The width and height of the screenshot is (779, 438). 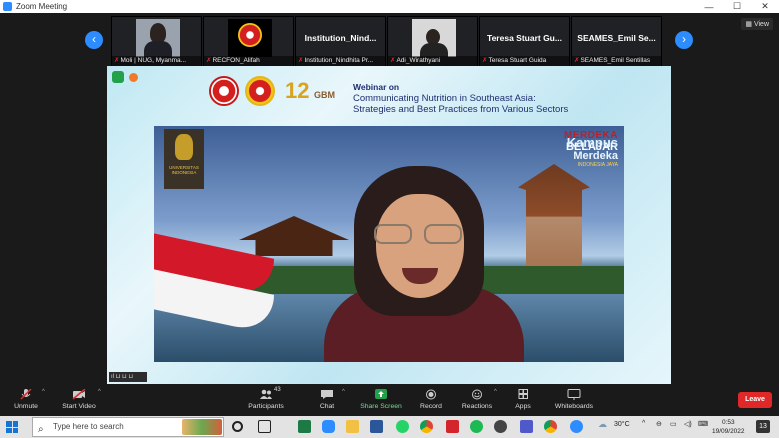 What do you see at coordinates (118, 77) in the screenshot?
I see `shield-icon` at bounding box center [118, 77].